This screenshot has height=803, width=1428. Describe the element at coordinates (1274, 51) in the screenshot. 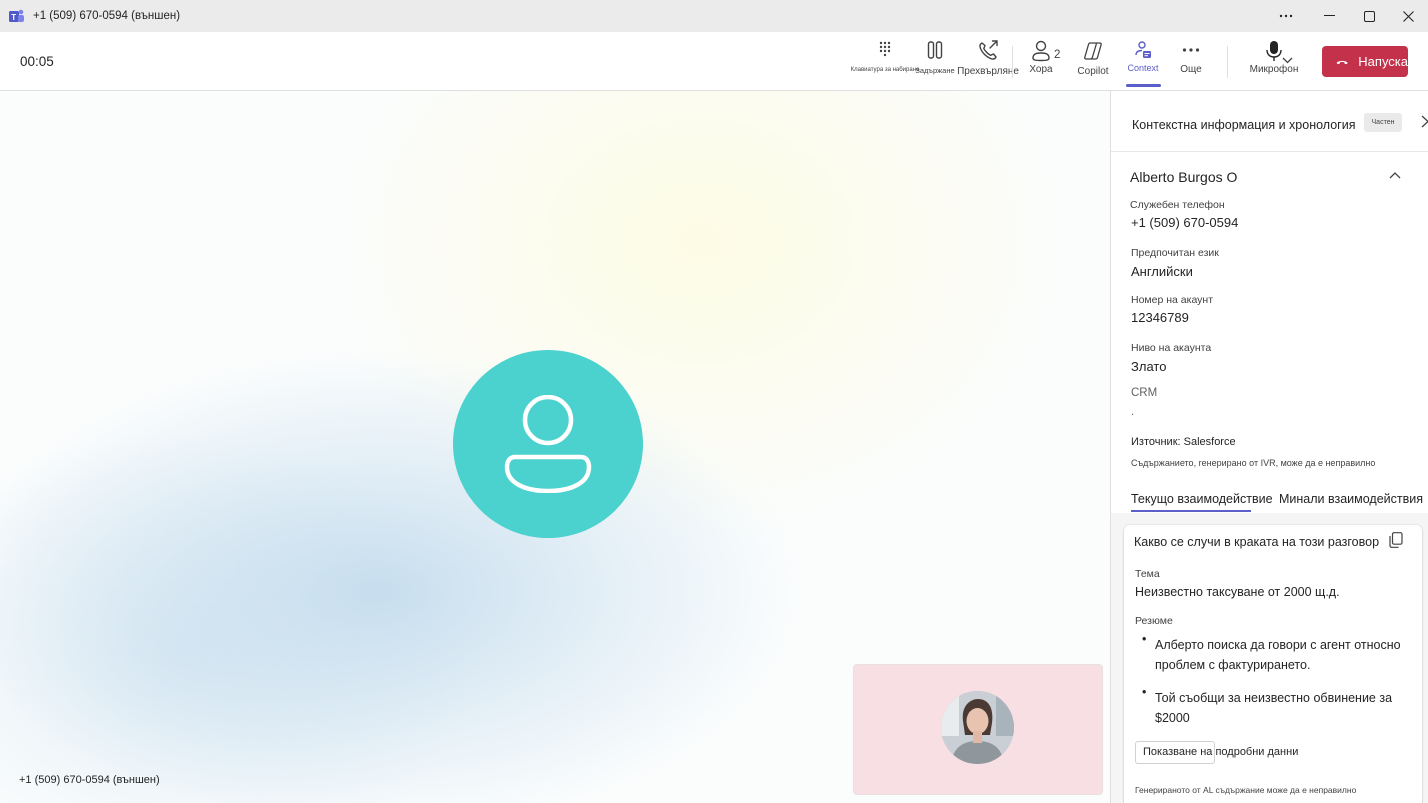

I see `microphone-icon` at that location.